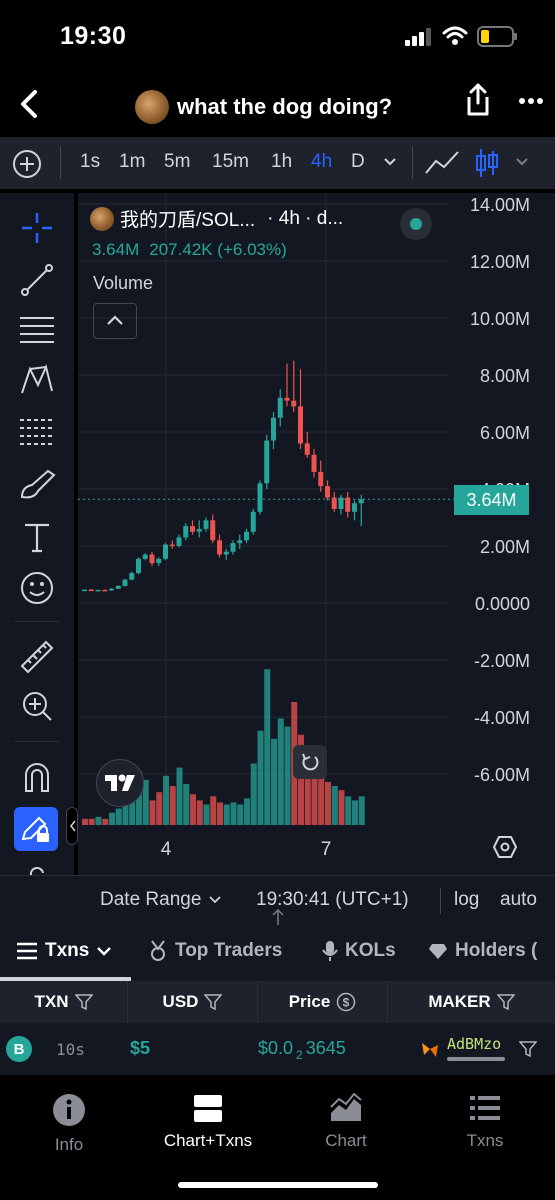 This screenshot has width=555, height=1200. What do you see at coordinates (158, 950) in the screenshot?
I see `medal-icon` at bounding box center [158, 950].